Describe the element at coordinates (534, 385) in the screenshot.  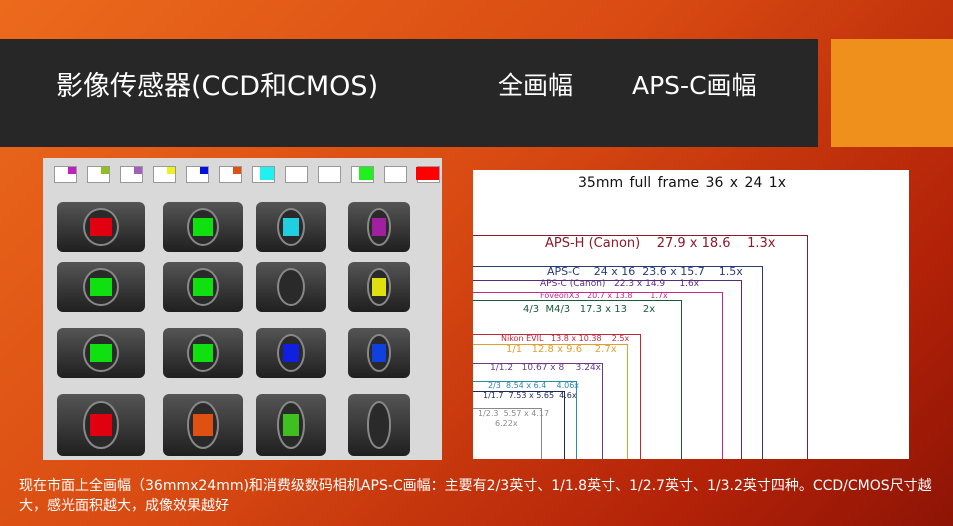
I see `sensor-format-label: 2/3 8.54 x 6.4 4.06x` at that location.